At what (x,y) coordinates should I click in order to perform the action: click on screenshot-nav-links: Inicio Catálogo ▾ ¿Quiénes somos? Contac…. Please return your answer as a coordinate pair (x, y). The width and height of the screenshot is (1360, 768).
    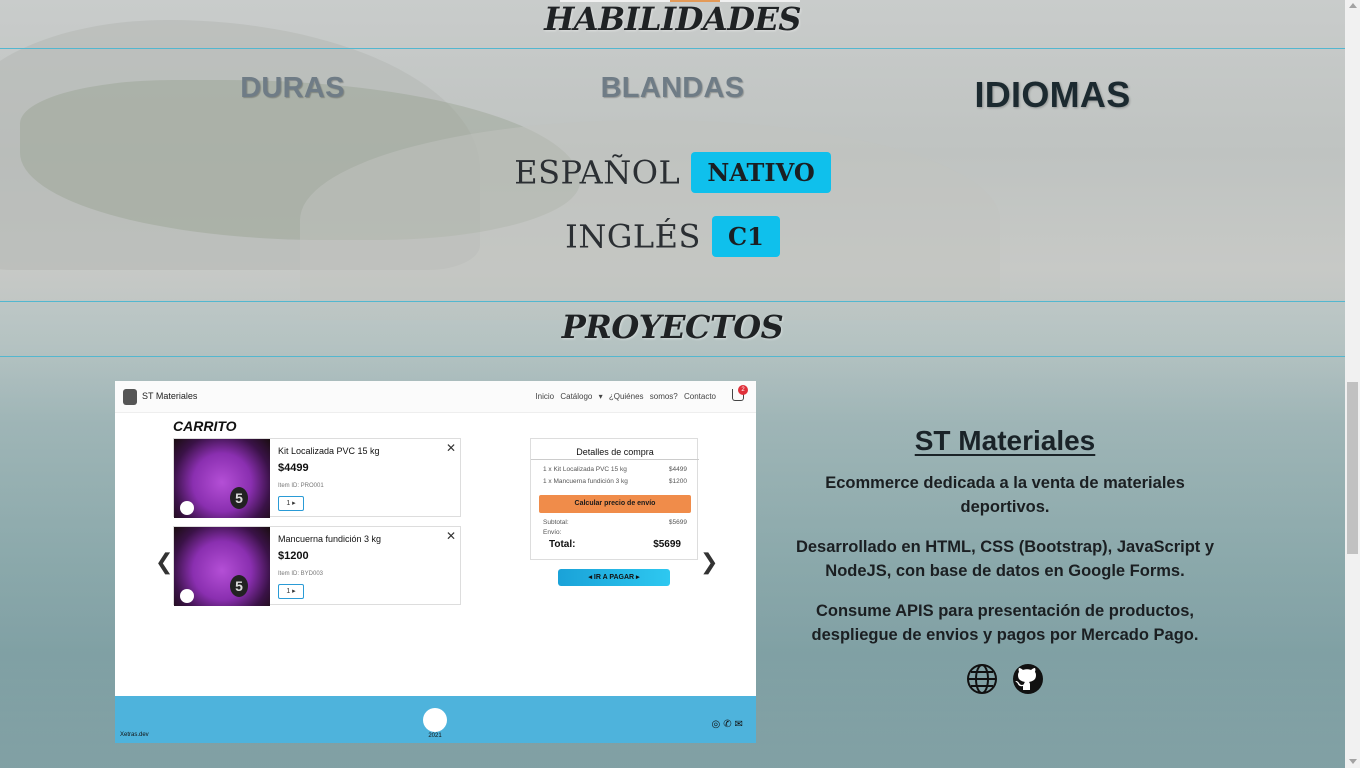
    Looking at the image, I should click on (625, 396).